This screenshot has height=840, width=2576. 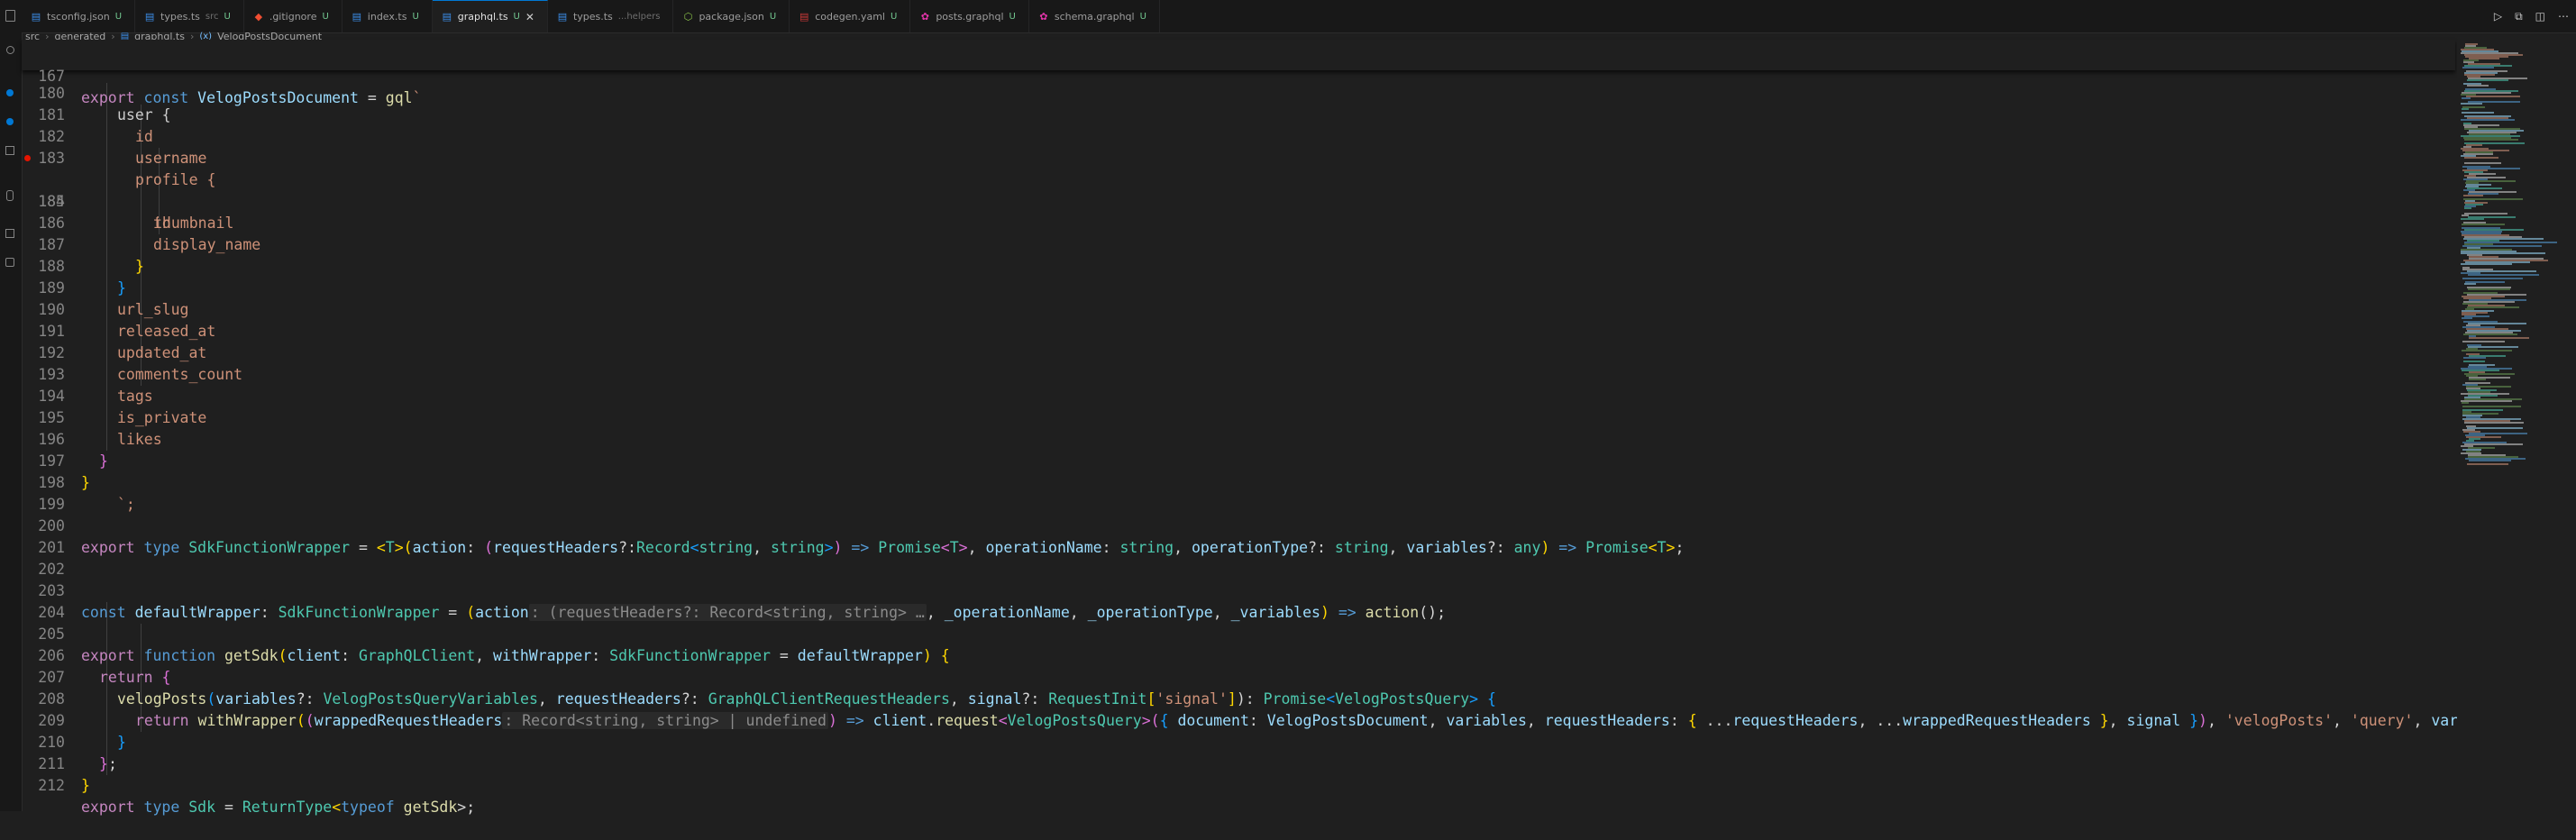 I want to click on token: >, so click(x=1671, y=548).